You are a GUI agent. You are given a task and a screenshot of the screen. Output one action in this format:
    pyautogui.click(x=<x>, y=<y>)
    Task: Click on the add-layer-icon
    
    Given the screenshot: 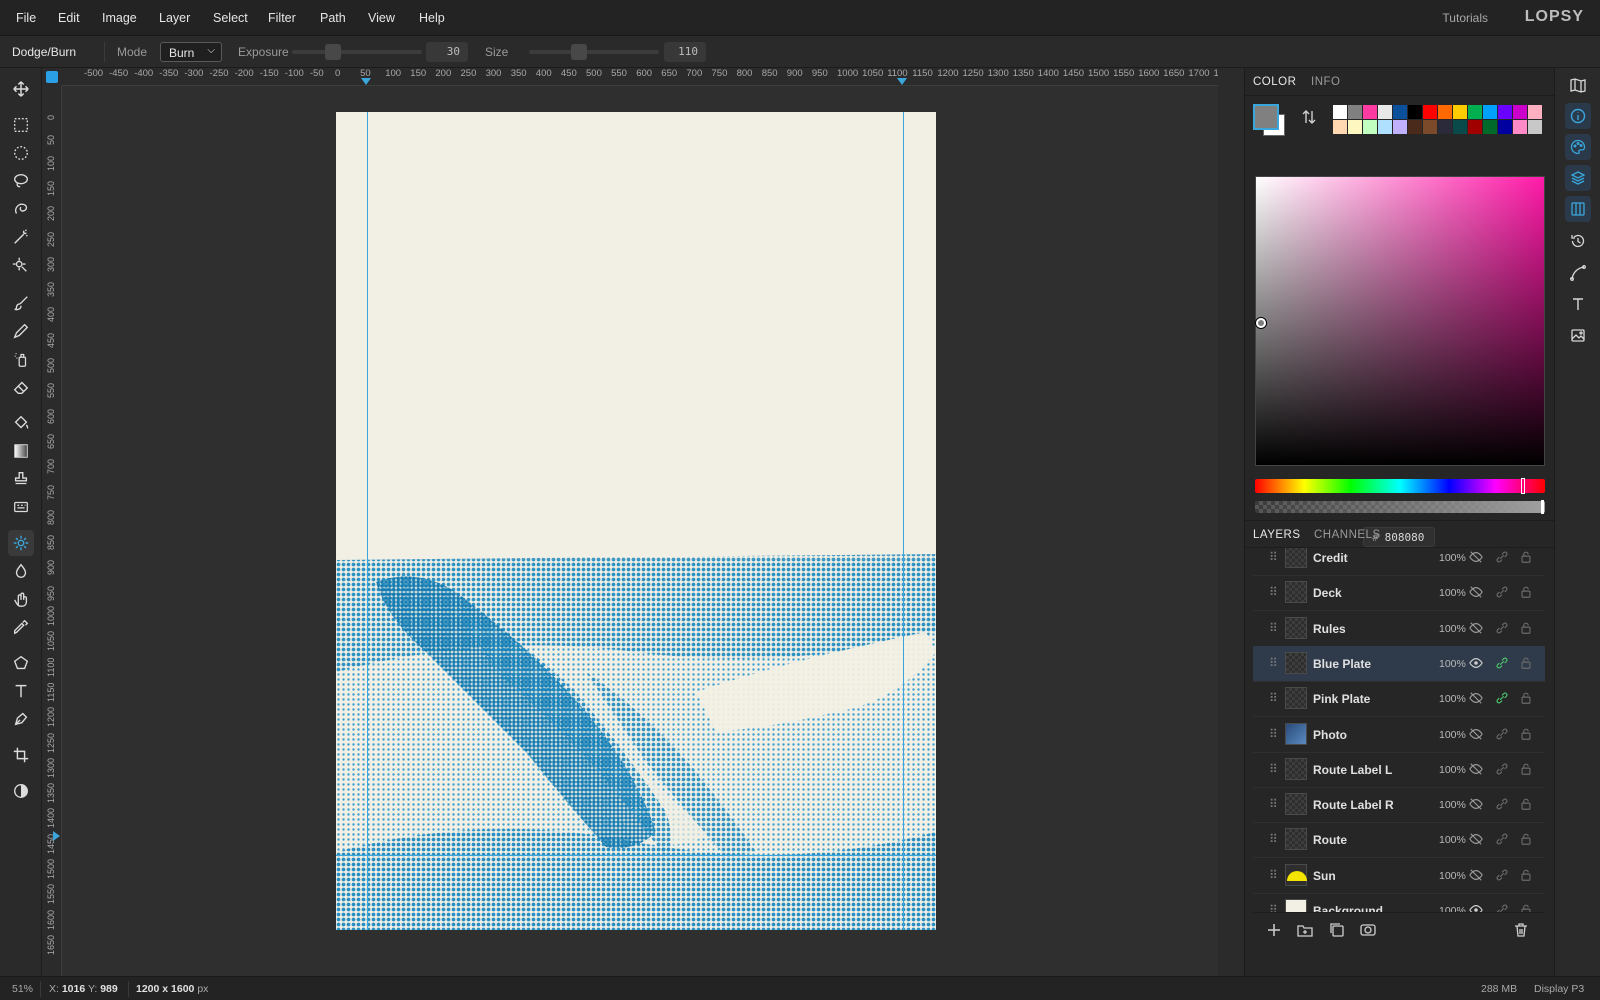 What is the action you would take?
    pyautogui.click(x=1274, y=930)
    